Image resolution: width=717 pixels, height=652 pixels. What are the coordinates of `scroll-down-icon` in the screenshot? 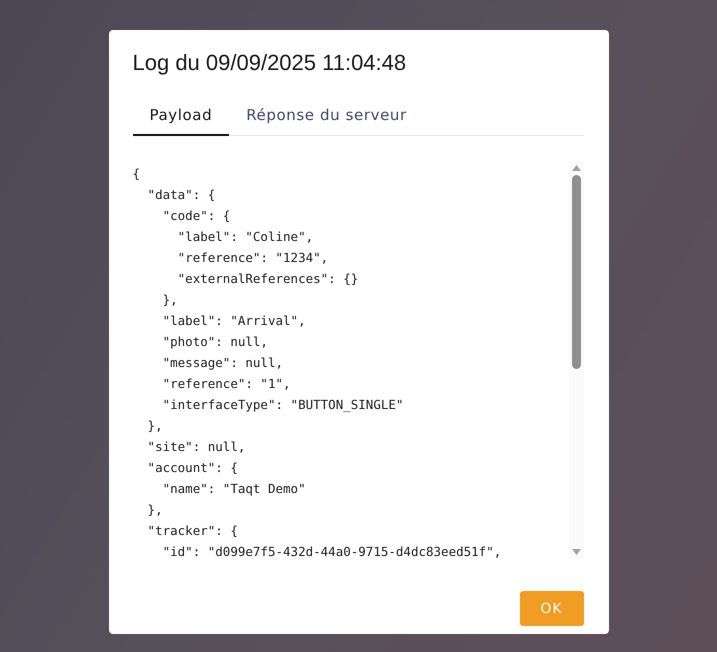 It's located at (576, 552).